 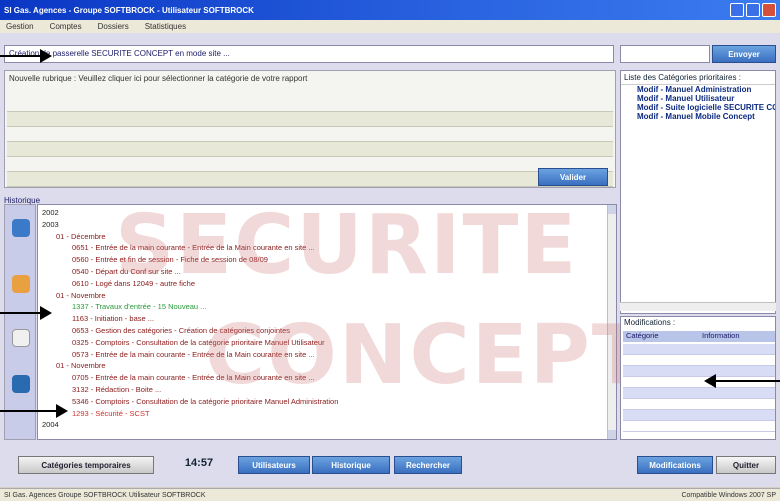 I want to click on left-toolbar, so click(x=20, y=322).